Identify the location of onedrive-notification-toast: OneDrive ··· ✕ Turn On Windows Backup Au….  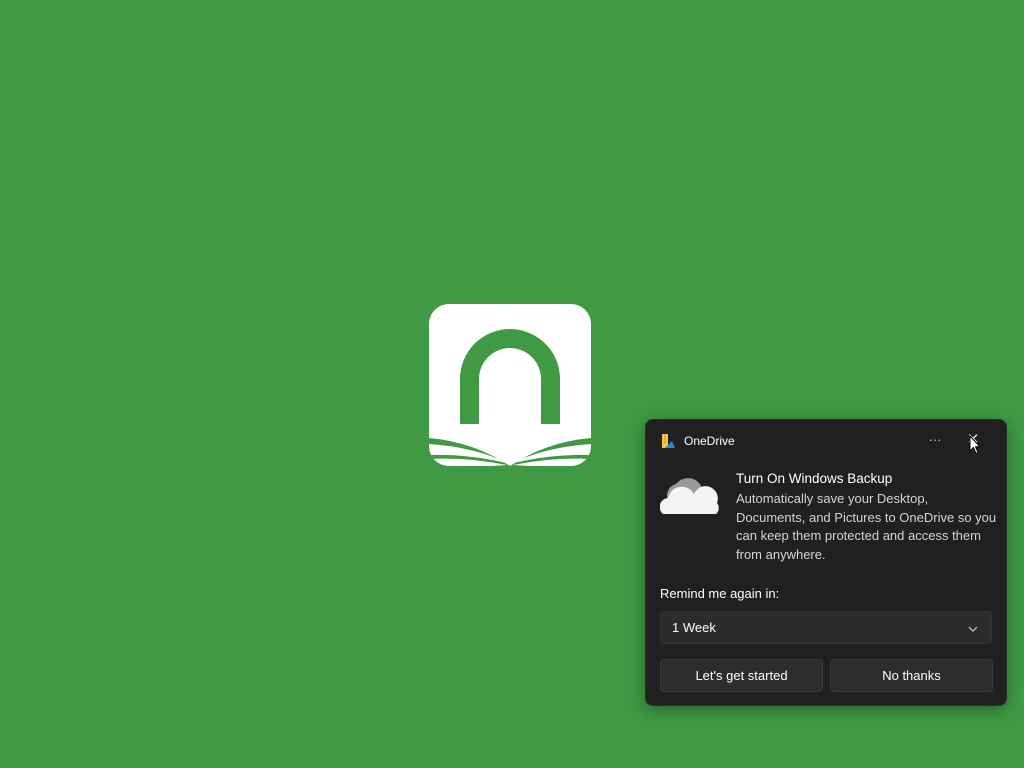
(826, 562).